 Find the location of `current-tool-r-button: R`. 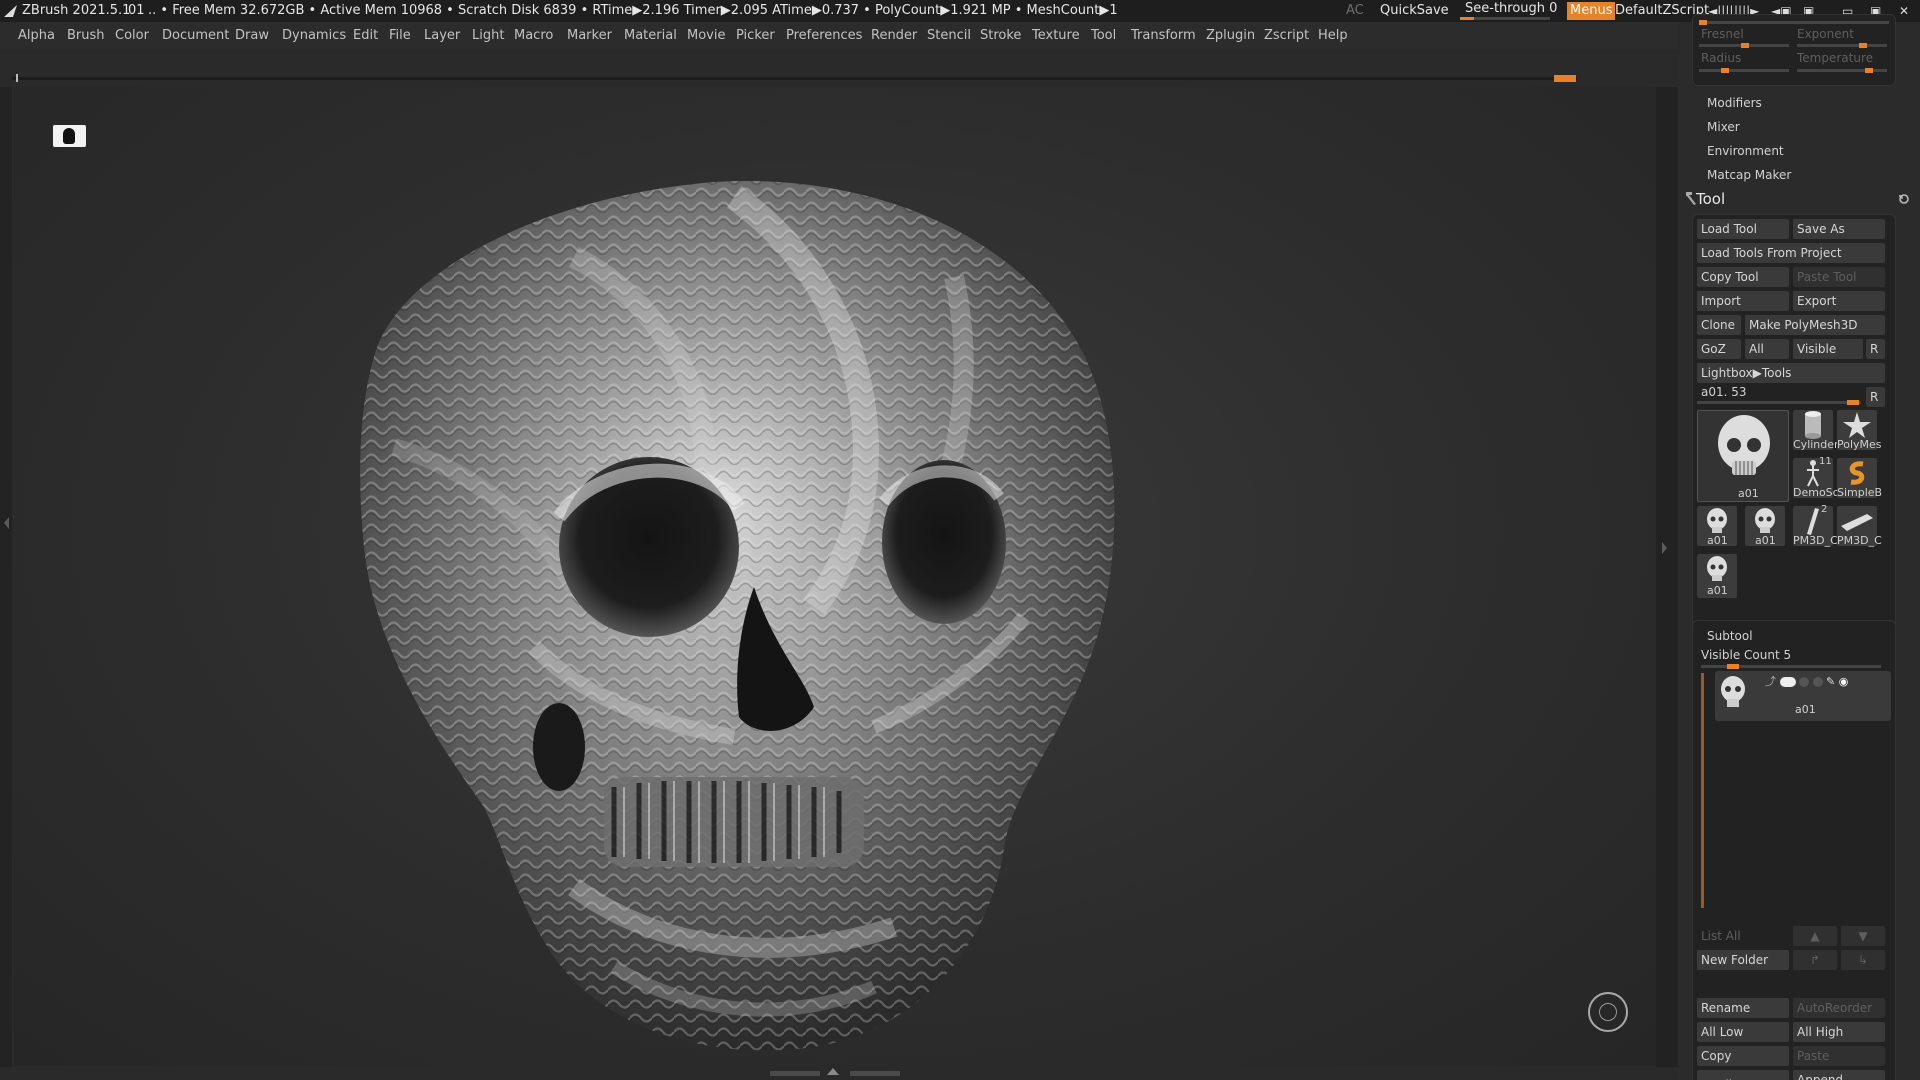

current-tool-r-button: R is located at coordinates (1875, 397).